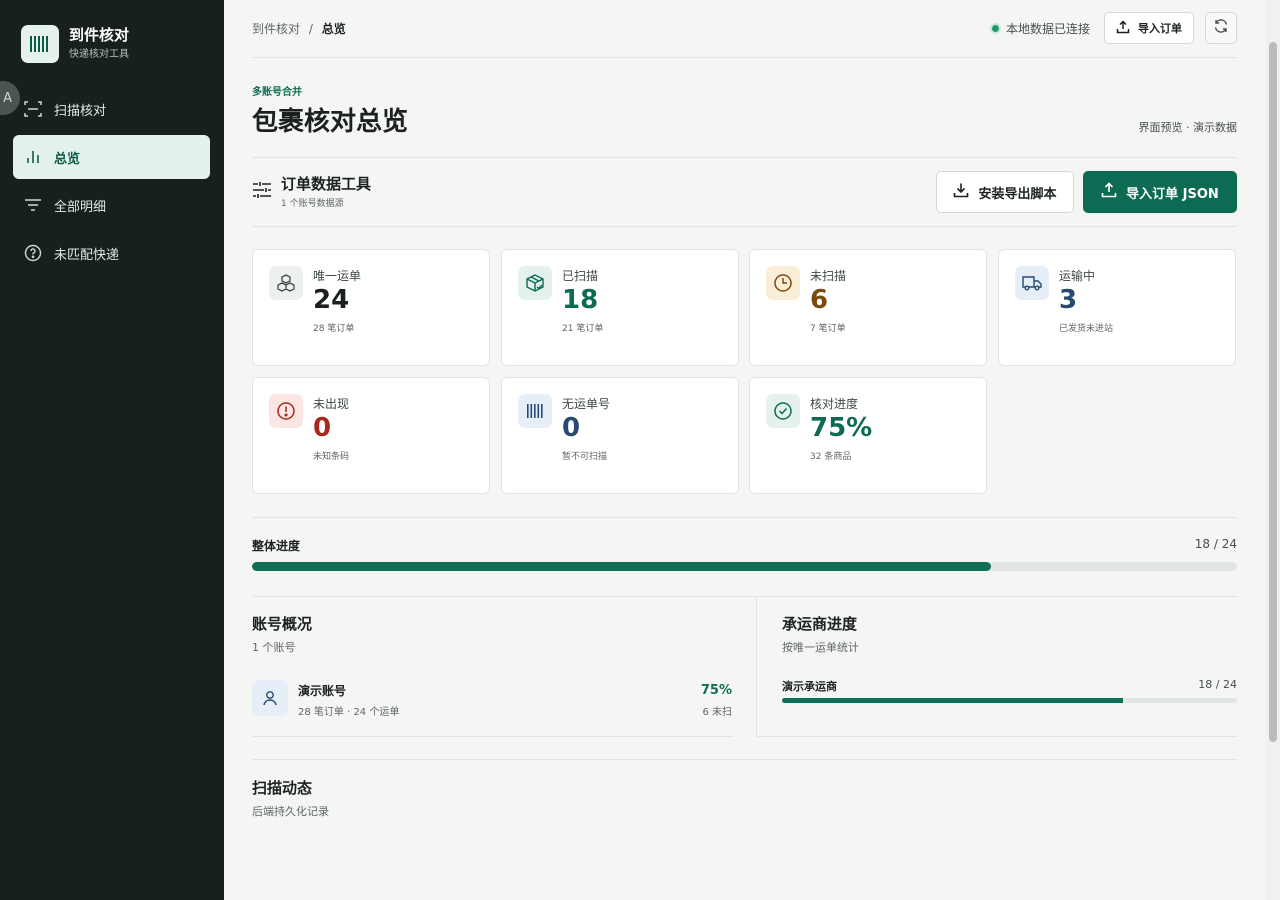 The width and height of the screenshot is (1280, 900). Describe the element at coordinates (1273, 392) in the screenshot. I see `scrollbar-thumb` at that location.